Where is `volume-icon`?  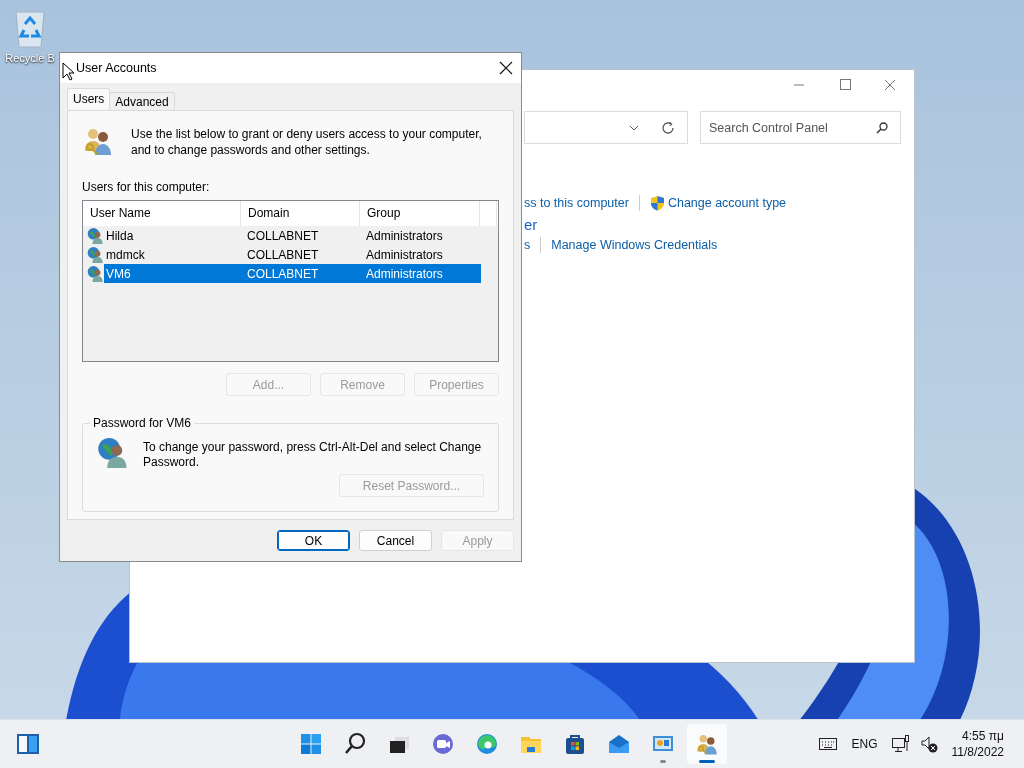 volume-icon is located at coordinates (928, 744).